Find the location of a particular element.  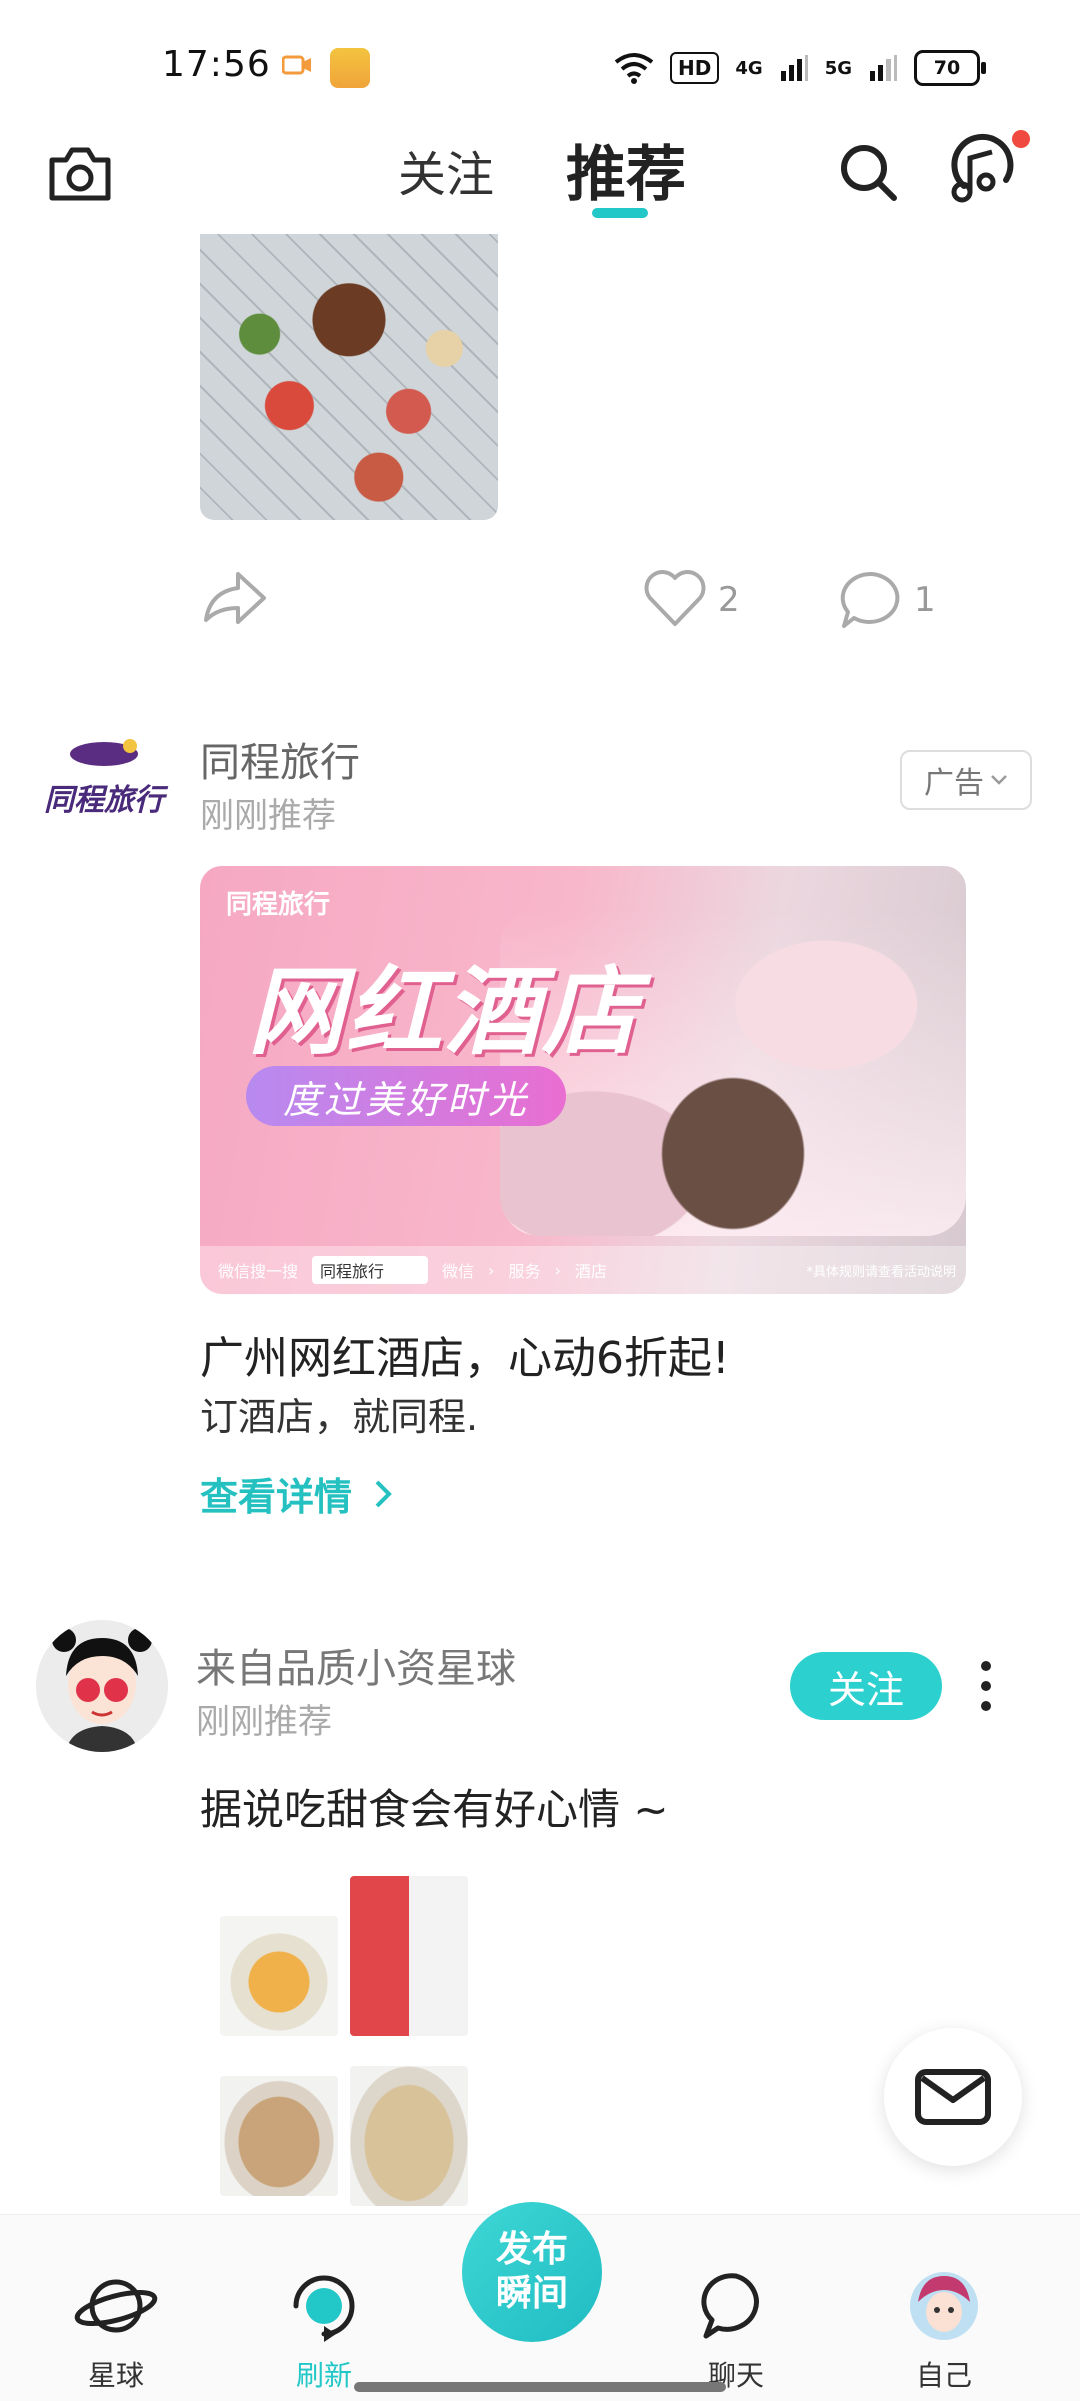

banner-logo: 同程旅行 is located at coordinates (278, 905).